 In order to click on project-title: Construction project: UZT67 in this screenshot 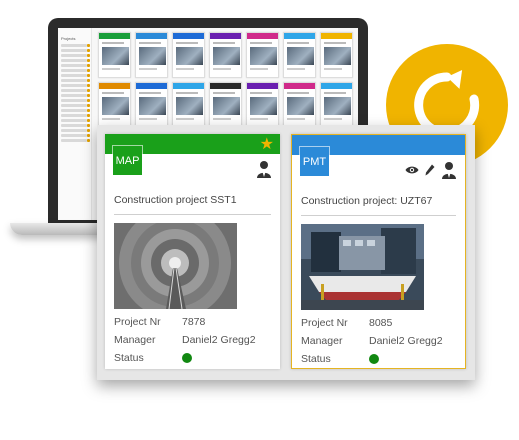, I will do `click(366, 201)`.